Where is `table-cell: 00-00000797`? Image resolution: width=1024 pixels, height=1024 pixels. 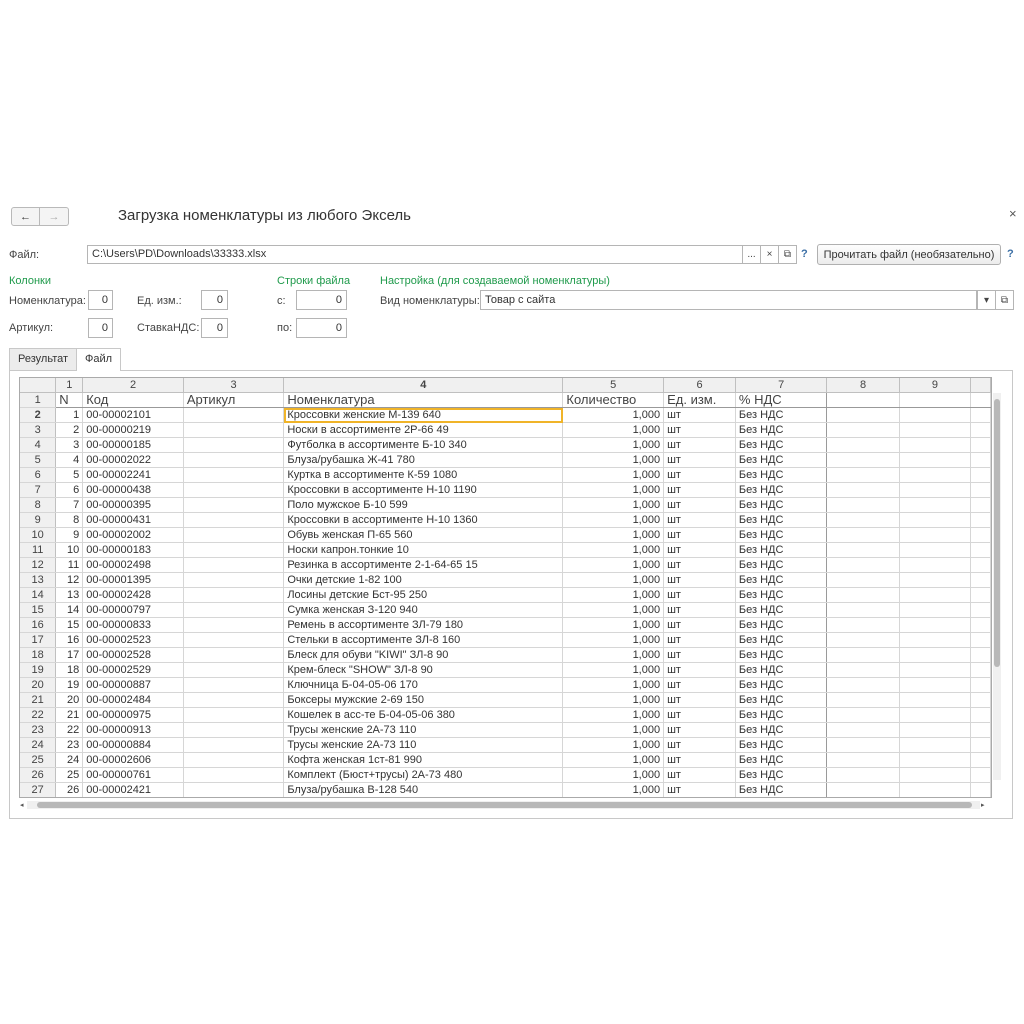
table-cell: 00-00000797 is located at coordinates (133, 610).